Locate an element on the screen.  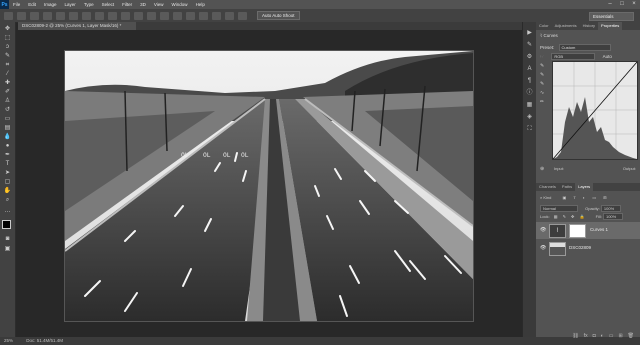
workspace-switcher: Essentials is located at coordinates (611, 16).